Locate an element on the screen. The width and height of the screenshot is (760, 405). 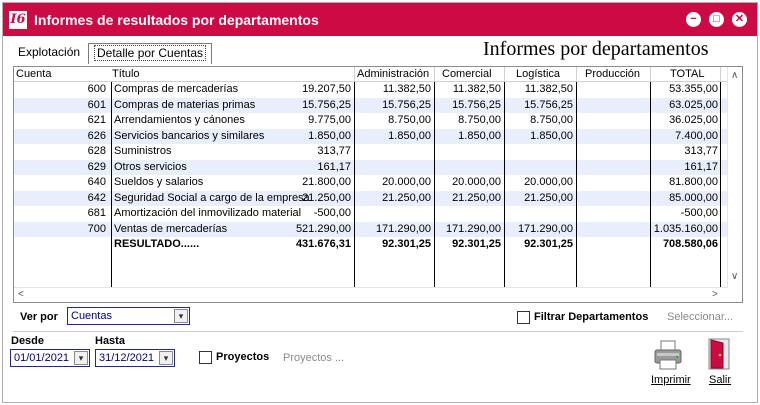
col-header-total: TOTAL is located at coordinates (687, 74).